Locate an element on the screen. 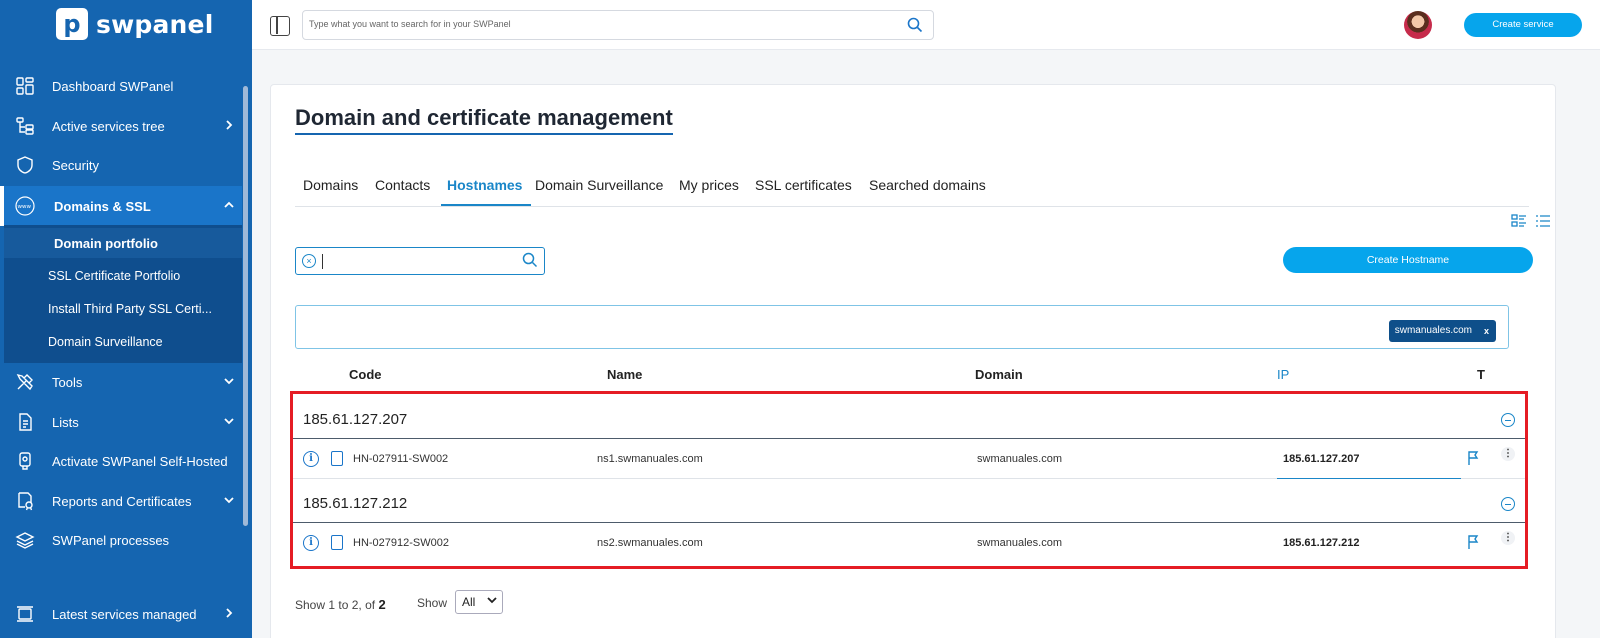 The height and width of the screenshot is (638, 1600). self-hosted-icon is located at coordinates (25, 461).